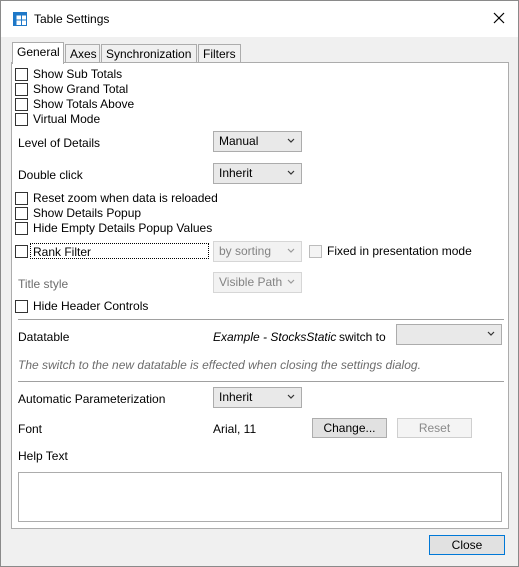 Image resolution: width=519 pixels, height=567 pixels. Describe the element at coordinates (362, 337) in the screenshot. I see `switch-to-label: switch to` at that location.